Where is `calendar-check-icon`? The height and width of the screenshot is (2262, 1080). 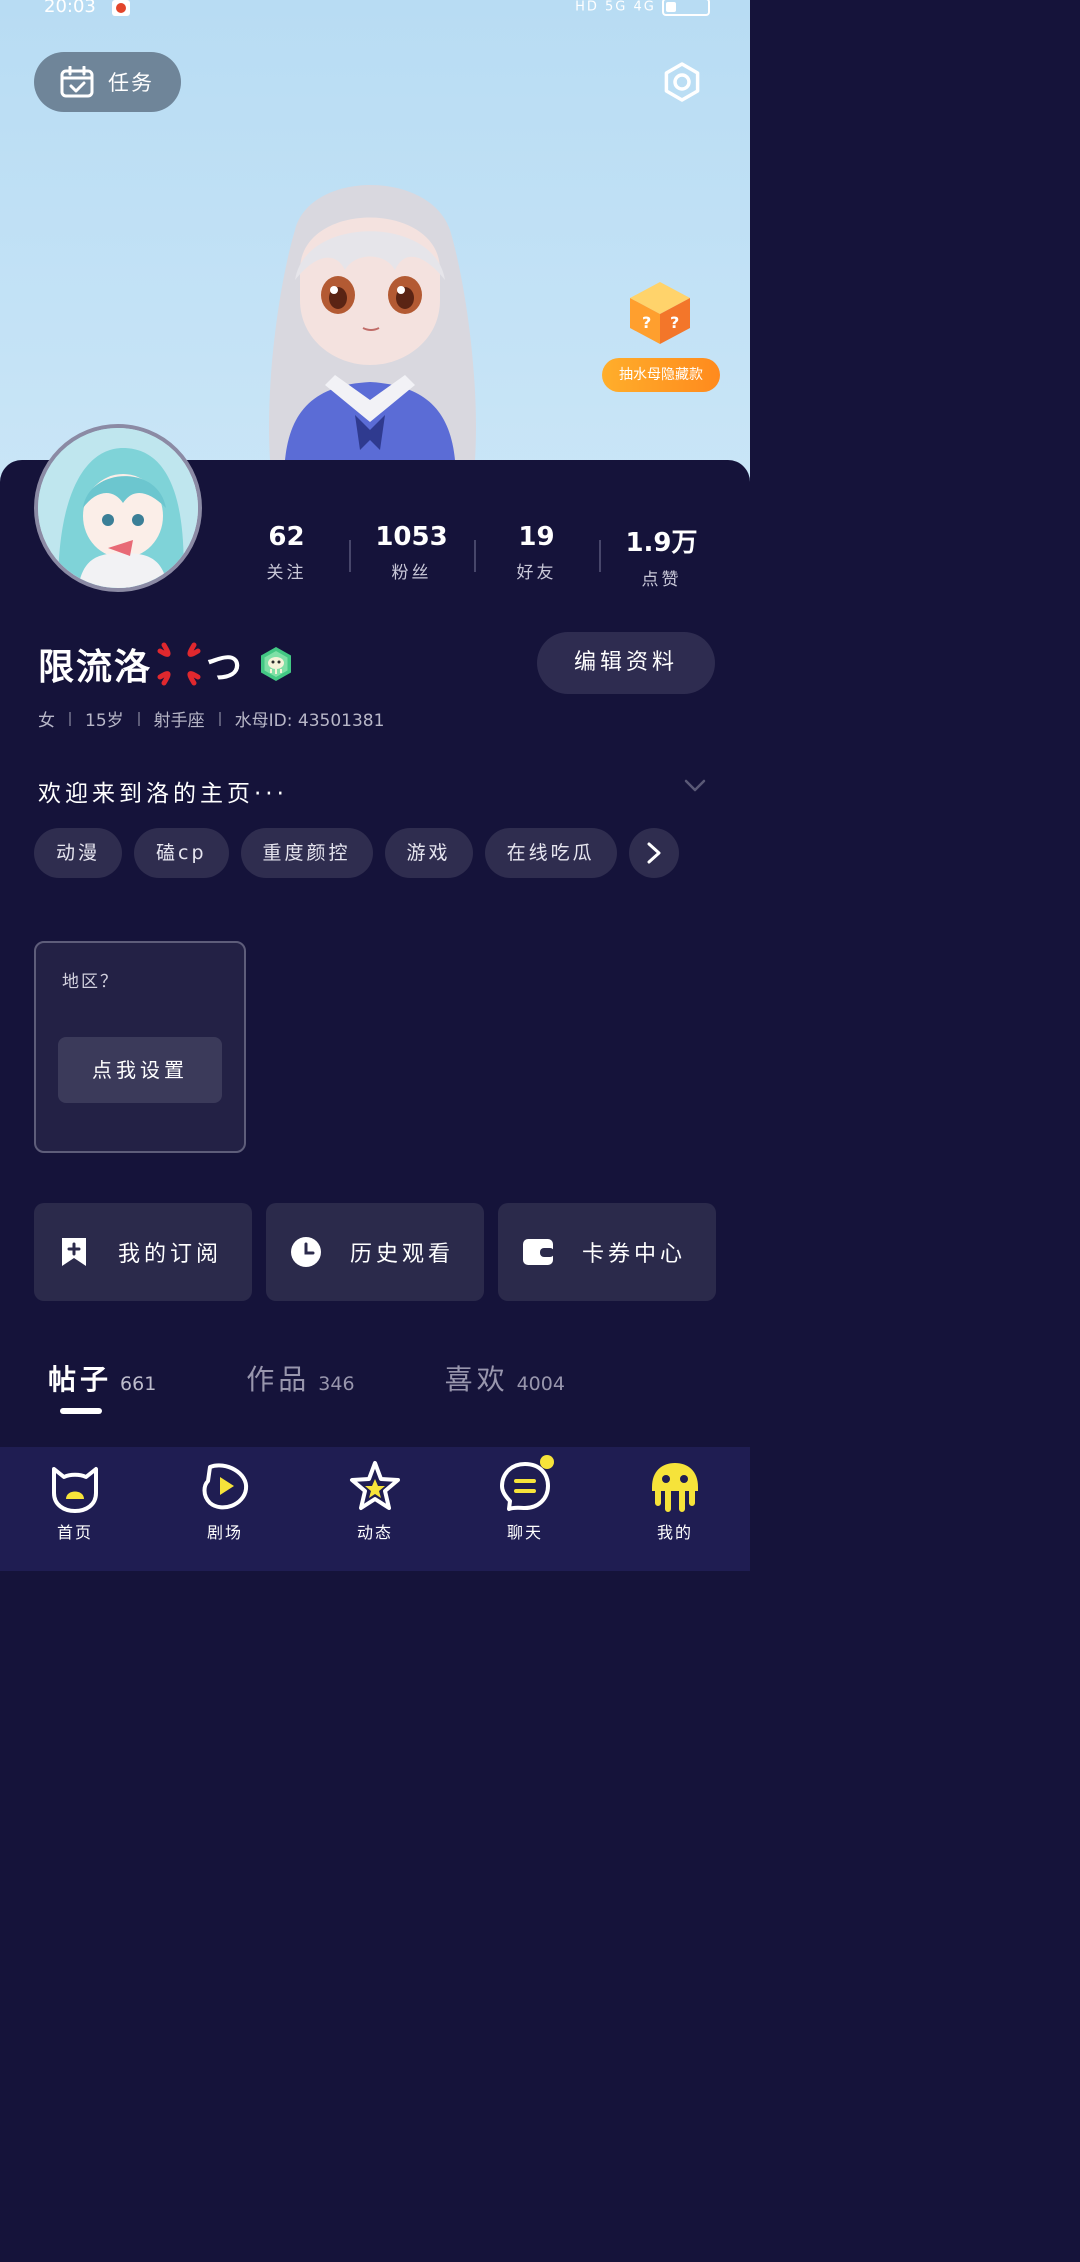
calendar-check-icon is located at coordinates (77, 82).